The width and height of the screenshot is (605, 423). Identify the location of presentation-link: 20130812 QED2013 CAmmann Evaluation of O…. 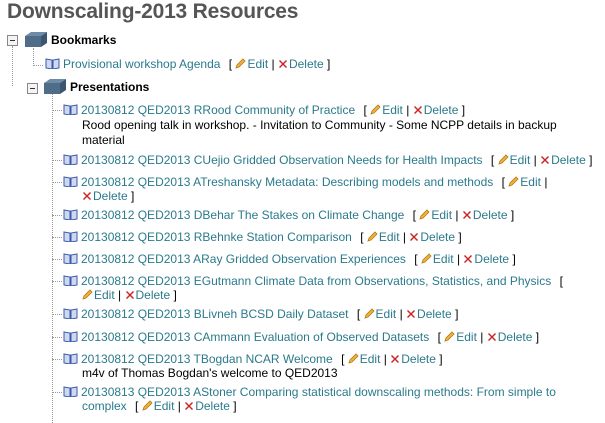
(255, 337).